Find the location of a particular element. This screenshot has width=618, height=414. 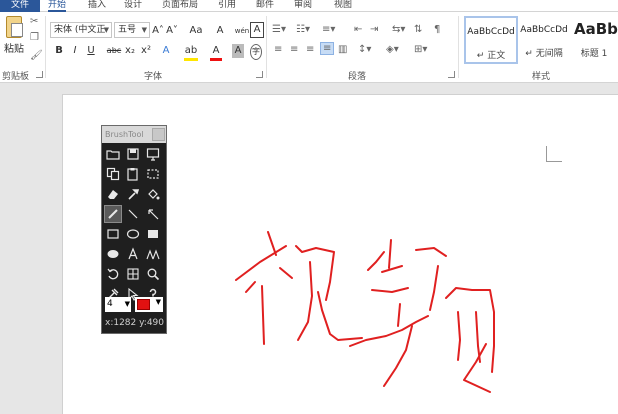

enclose-characters-button: 字 is located at coordinates (256, 52).